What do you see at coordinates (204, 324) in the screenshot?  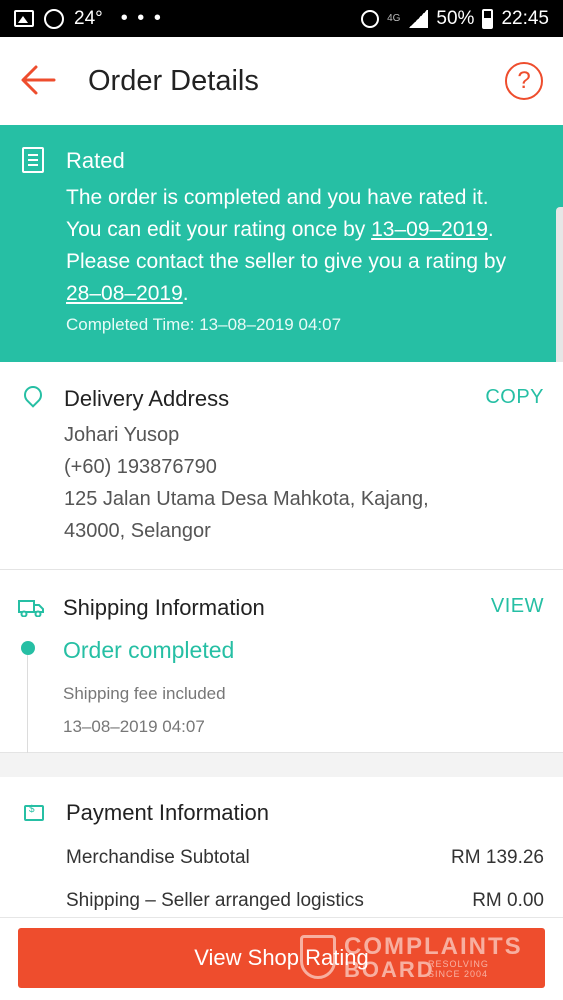 I see `completed-time: Completed Time: 13–08–2019 04:07` at bounding box center [204, 324].